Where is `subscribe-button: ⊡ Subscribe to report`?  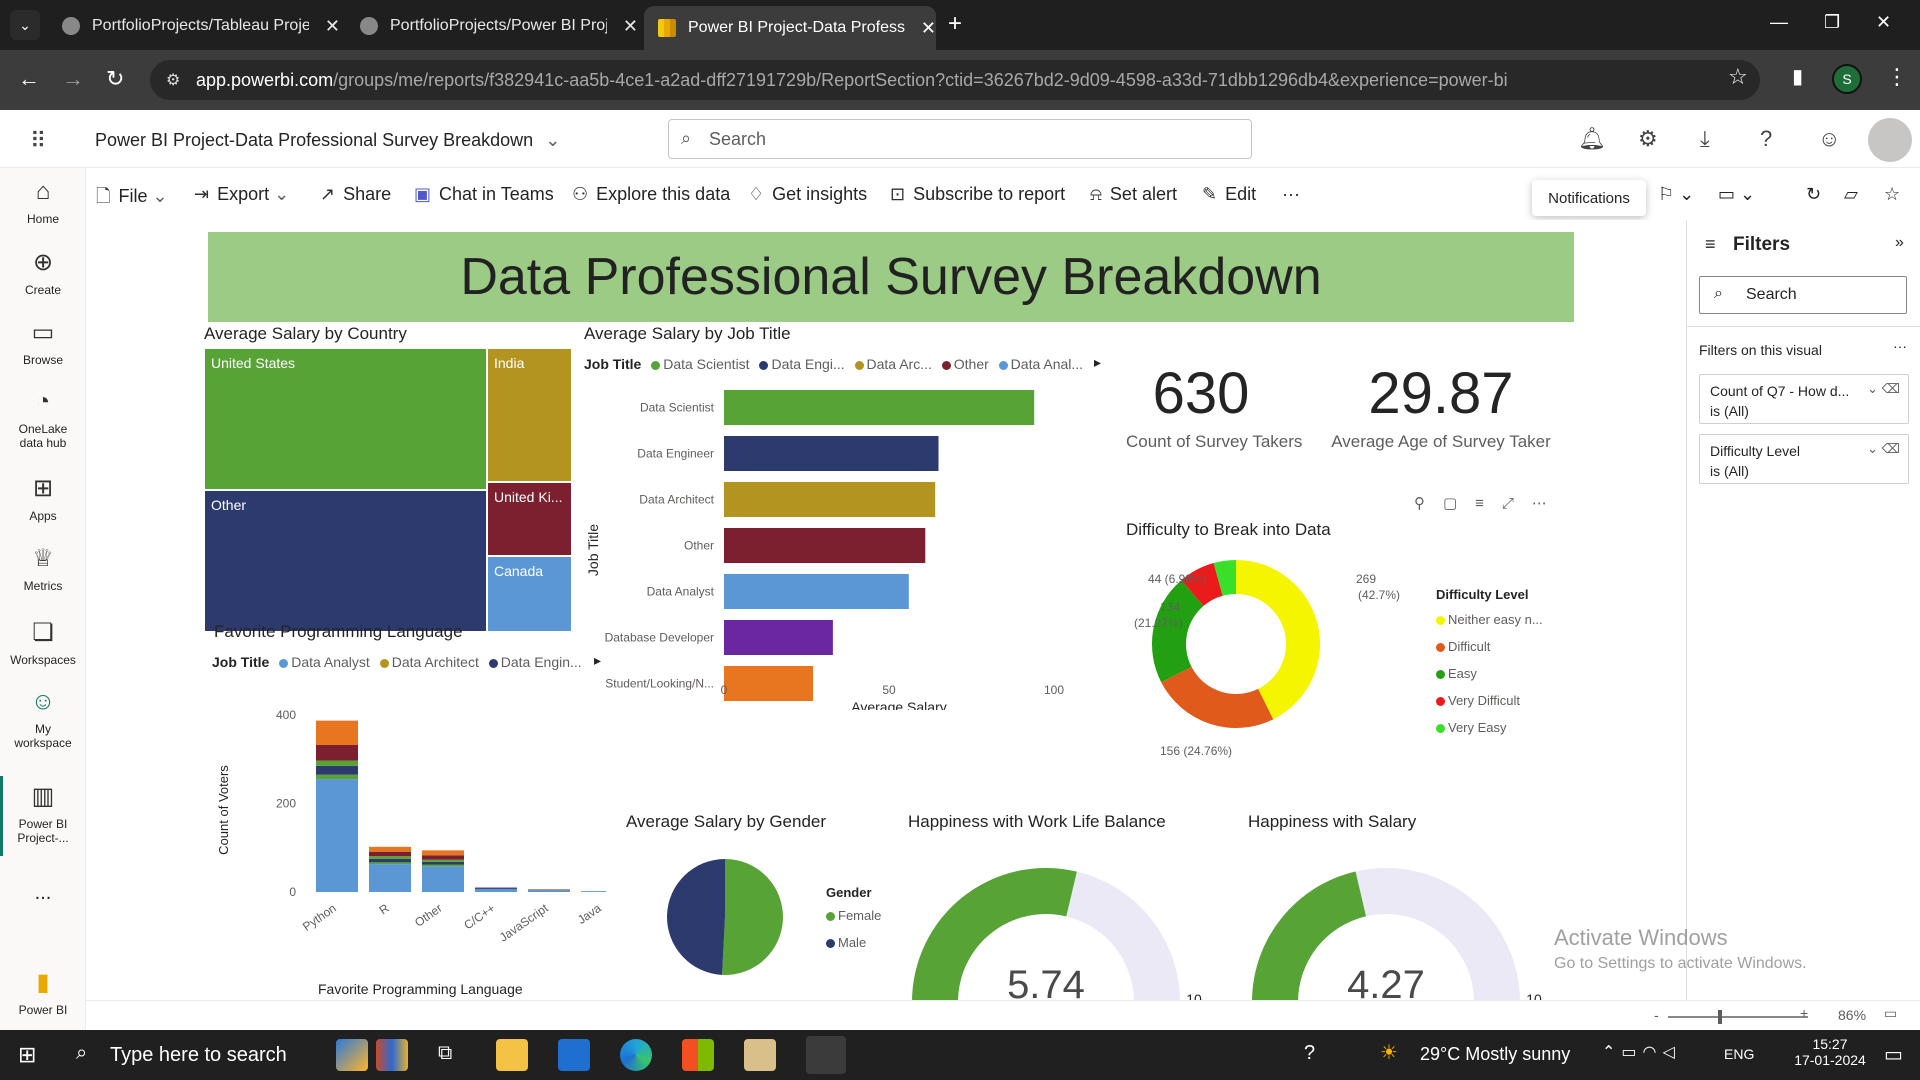
subscribe-button: ⊡ Subscribe to report is located at coordinates (977, 194).